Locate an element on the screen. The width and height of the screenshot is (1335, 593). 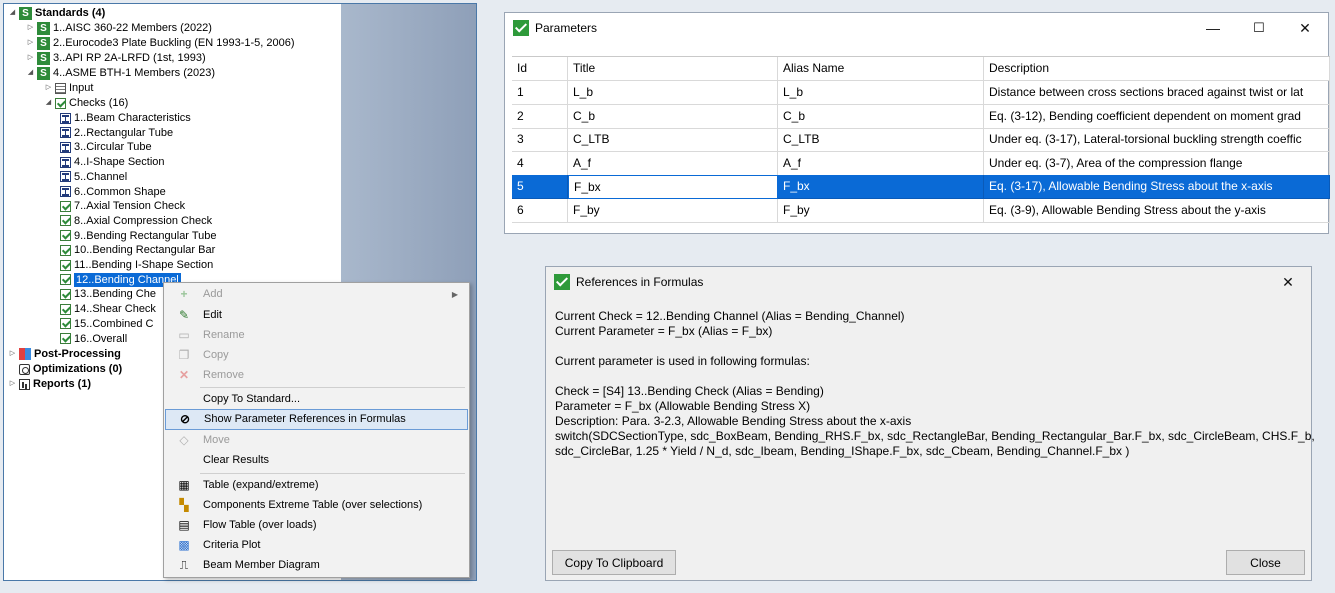
cell-alias: F_by is located at coordinates (881, 210).